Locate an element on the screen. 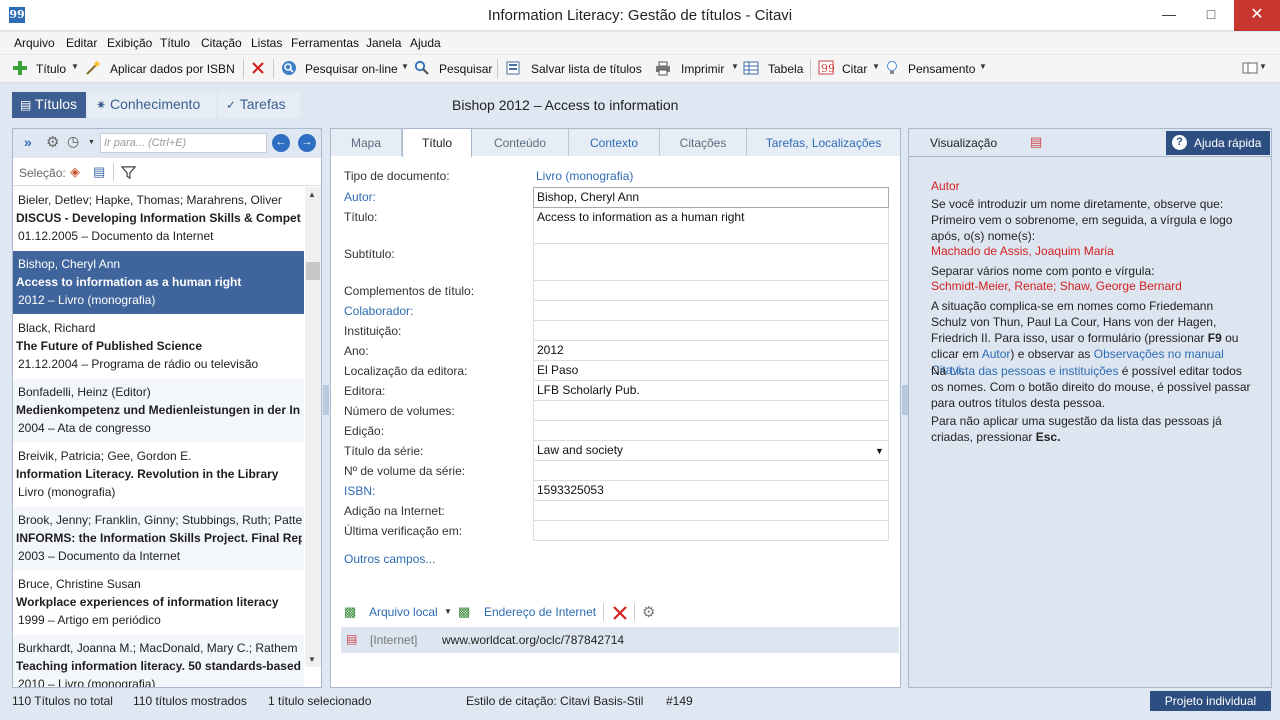 This screenshot has height=720, width=1280. scroll-down-icon: ▼ is located at coordinates (312, 659).